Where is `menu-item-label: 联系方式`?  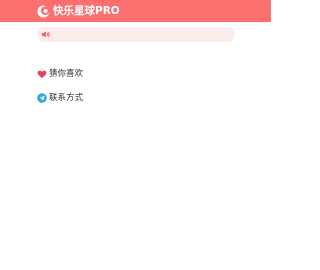
menu-item-label: 联系方式 is located at coordinates (66, 98).